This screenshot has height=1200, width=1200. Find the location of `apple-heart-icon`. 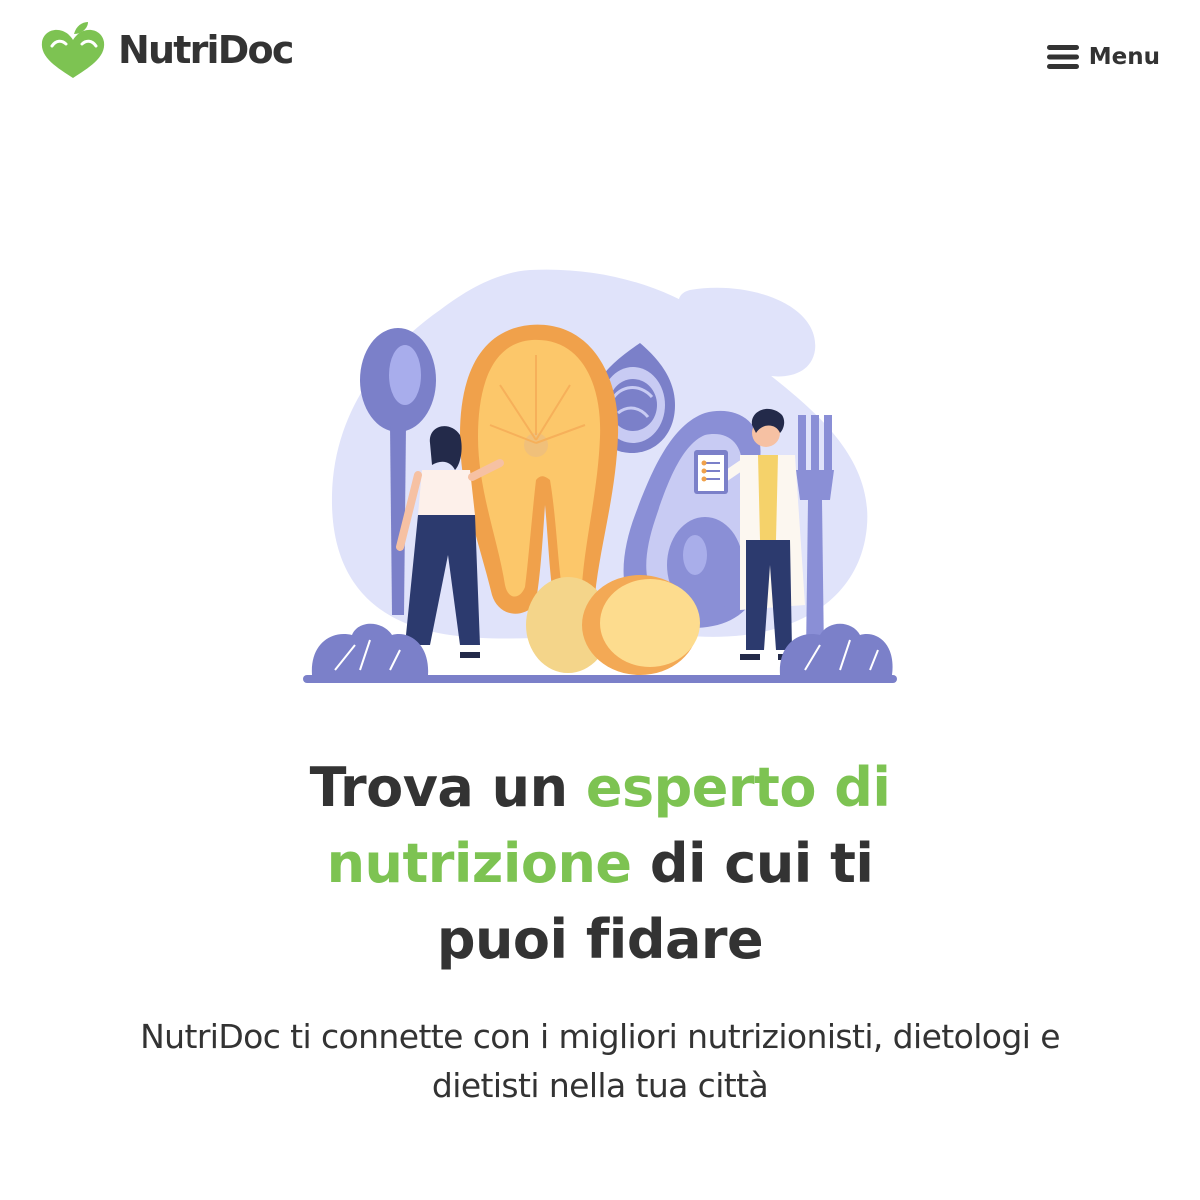

apple-heart-icon is located at coordinates (73, 50).